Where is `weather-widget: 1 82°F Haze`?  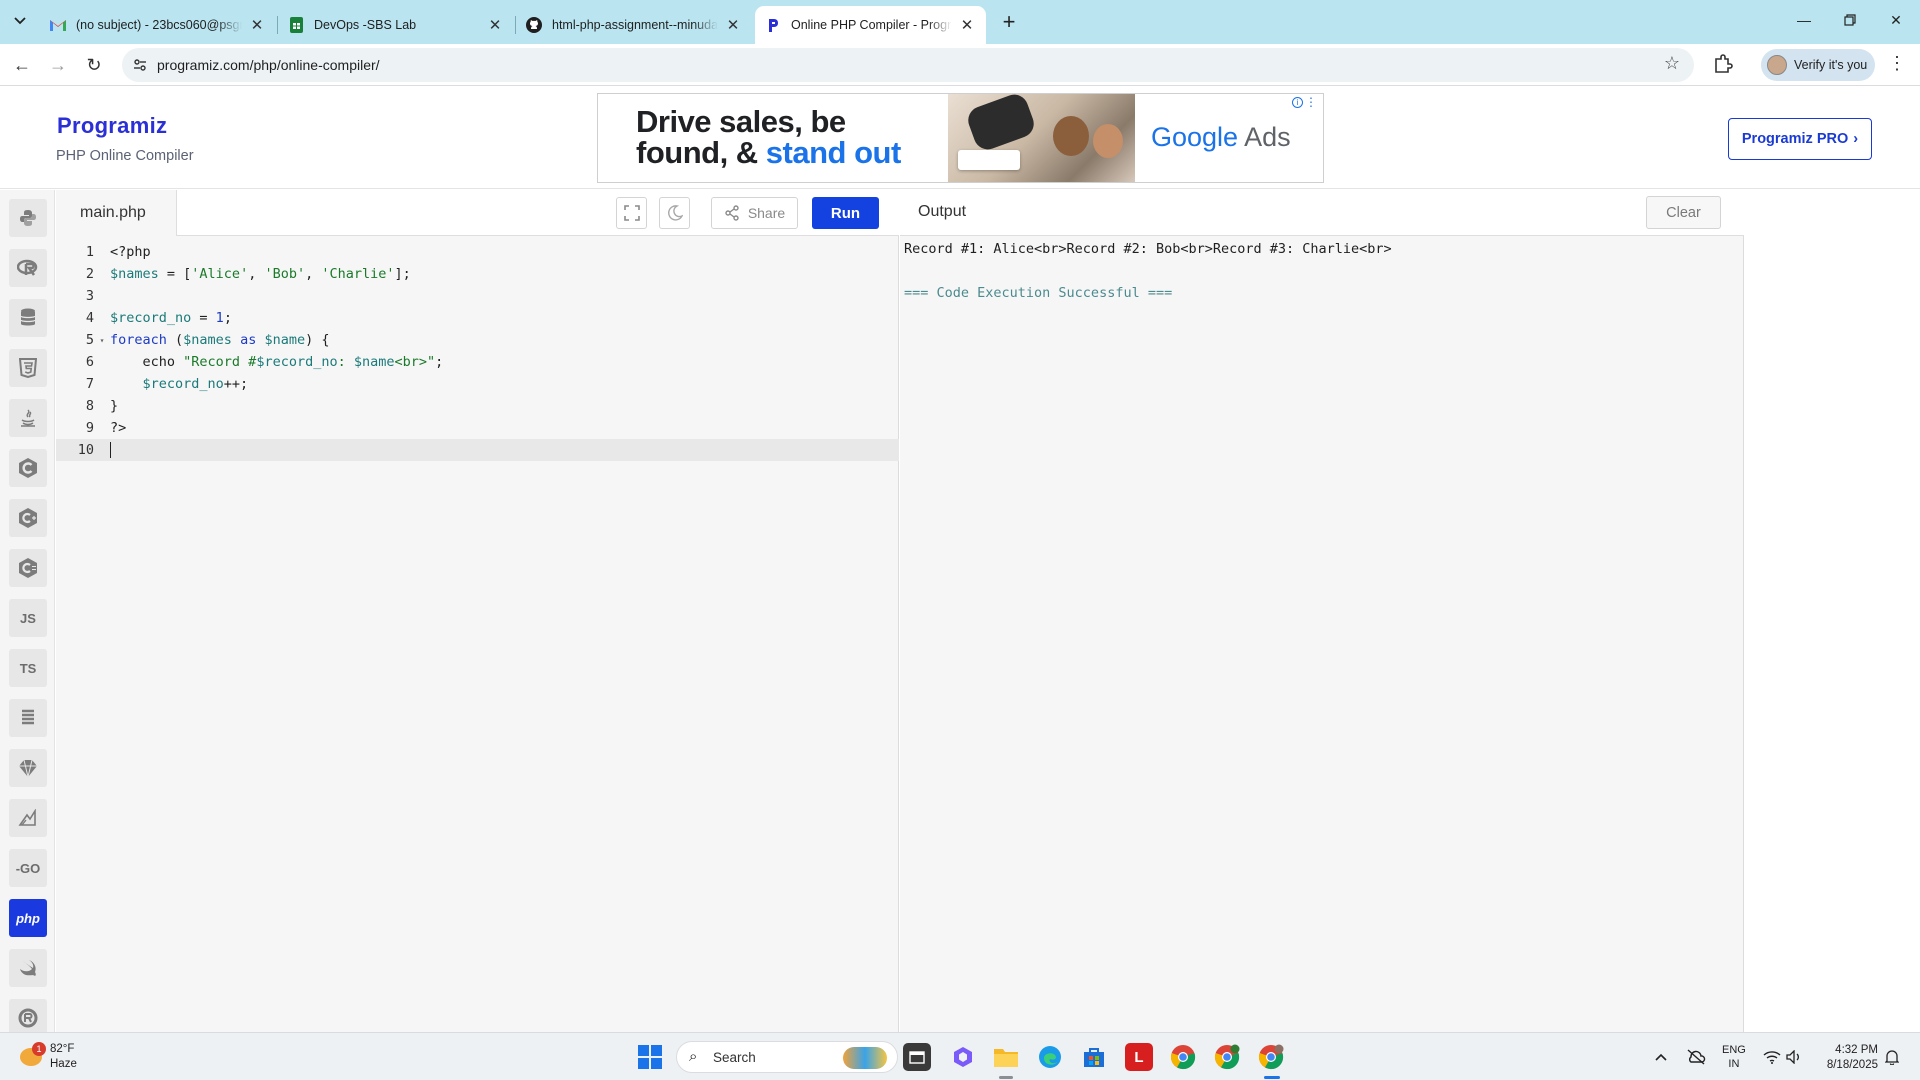
weather-widget: 1 82°F Haze is located at coordinates (58, 1057).